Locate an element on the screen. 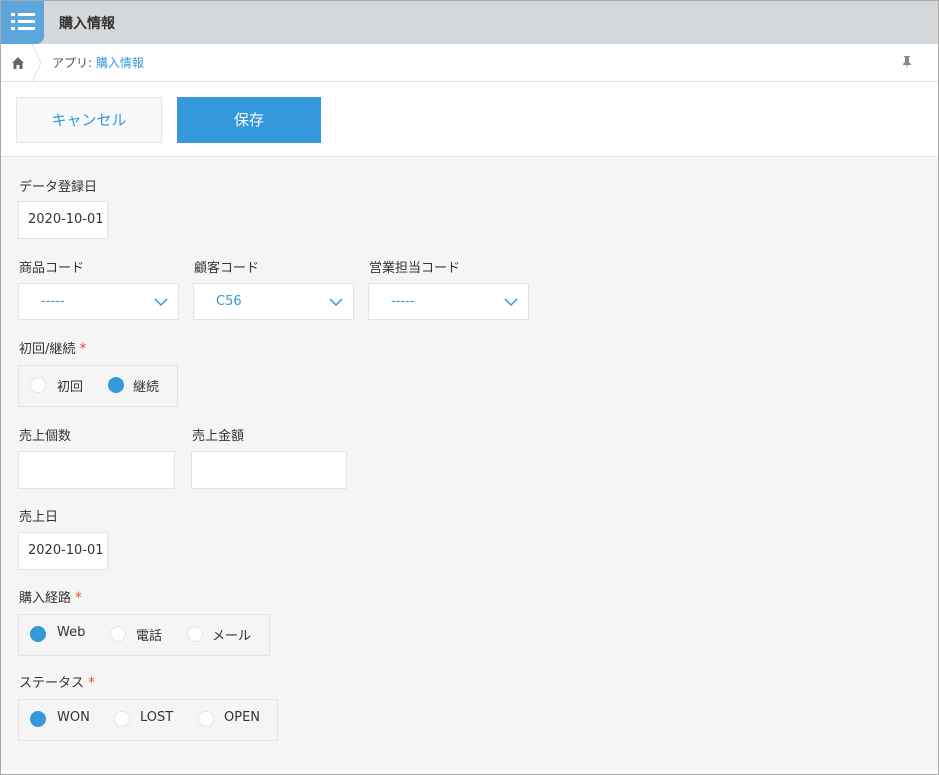 This screenshot has width=939, height=775. status-label-text: ステータス is located at coordinates (52, 683).